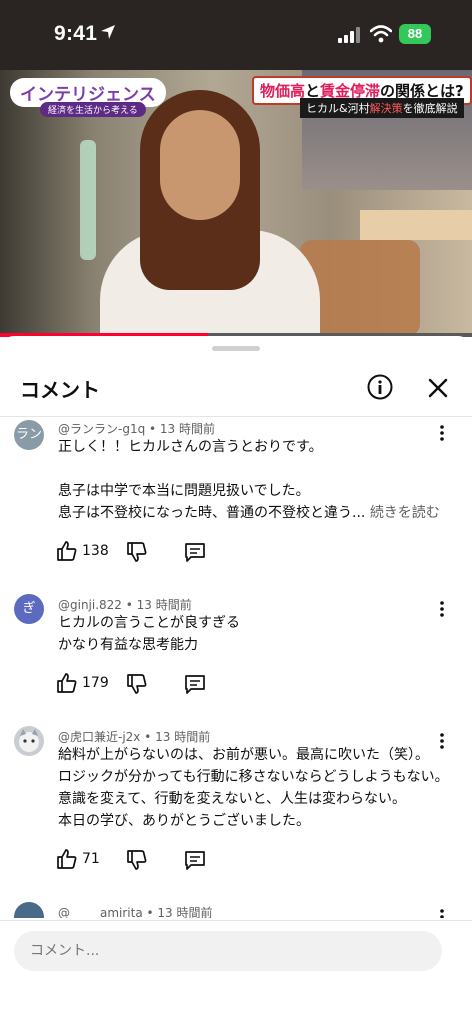 This screenshot has height=1025, width=472. I want to click on comment-input-bar, so click(236, 972).